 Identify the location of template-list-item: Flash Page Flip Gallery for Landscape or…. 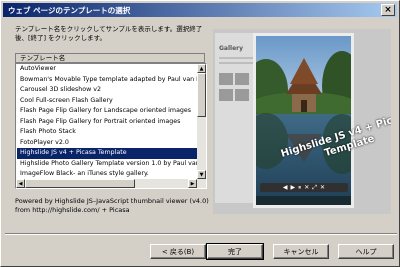
(107, 111).